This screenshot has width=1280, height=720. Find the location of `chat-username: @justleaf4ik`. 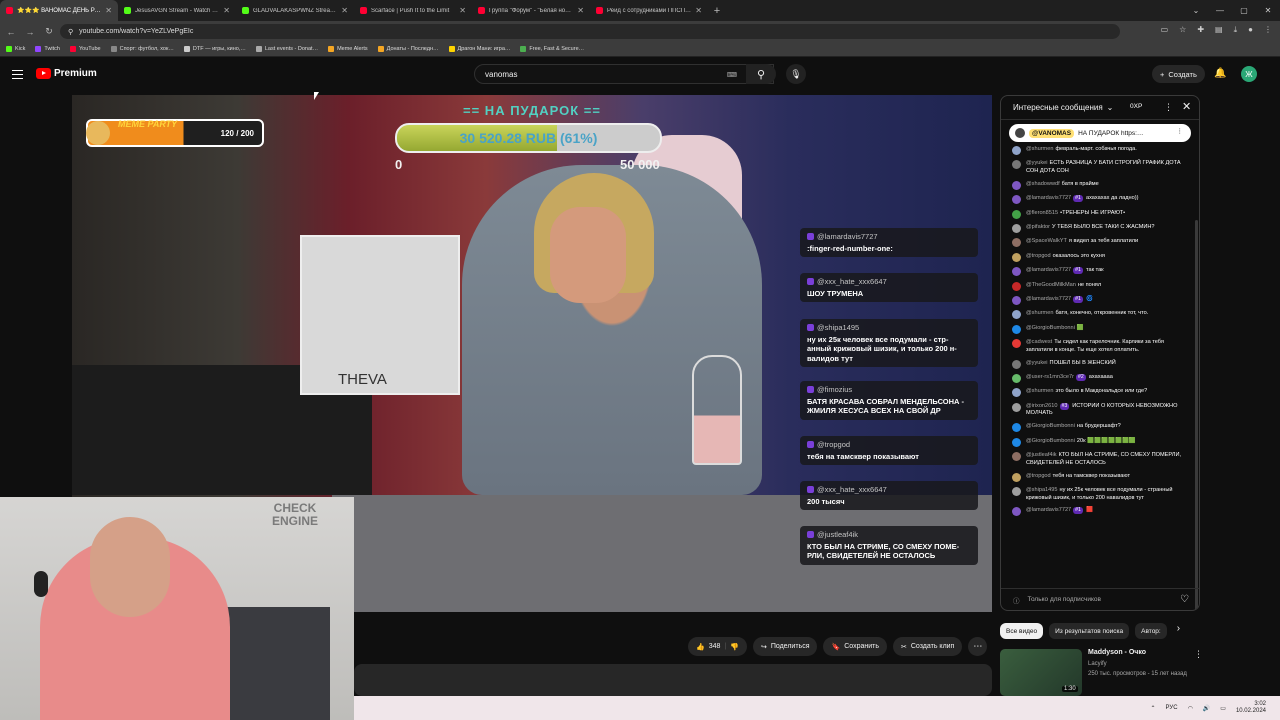

chat-username: @justleaf4ik is located at coordinates (1041, 455).